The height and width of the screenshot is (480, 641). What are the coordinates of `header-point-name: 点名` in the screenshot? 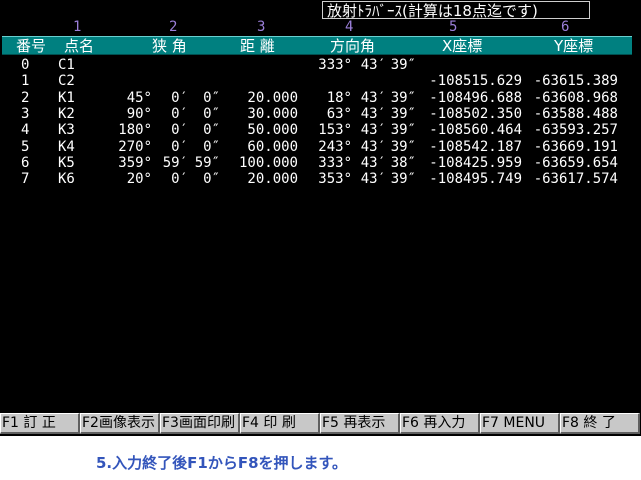 It's located at (79, 46).